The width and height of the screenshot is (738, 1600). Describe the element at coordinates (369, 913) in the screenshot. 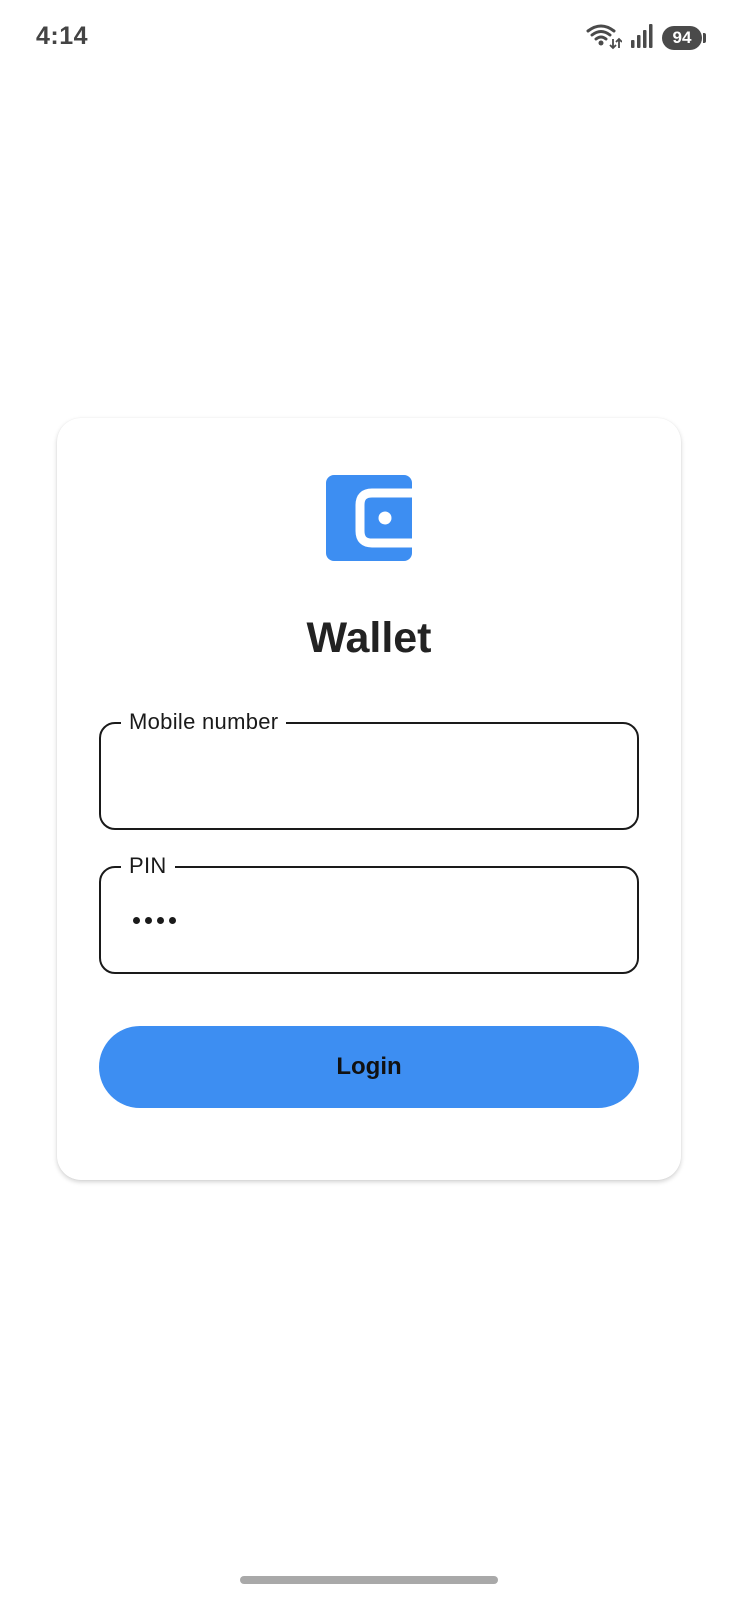

I see `pin-field: PIN` at that location.